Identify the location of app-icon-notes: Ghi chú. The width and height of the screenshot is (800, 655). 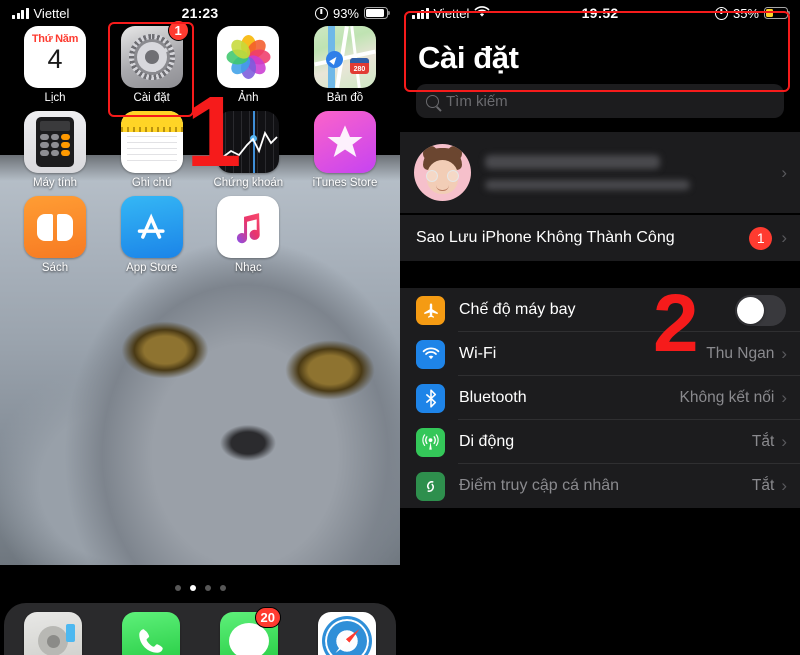
(152, 150).